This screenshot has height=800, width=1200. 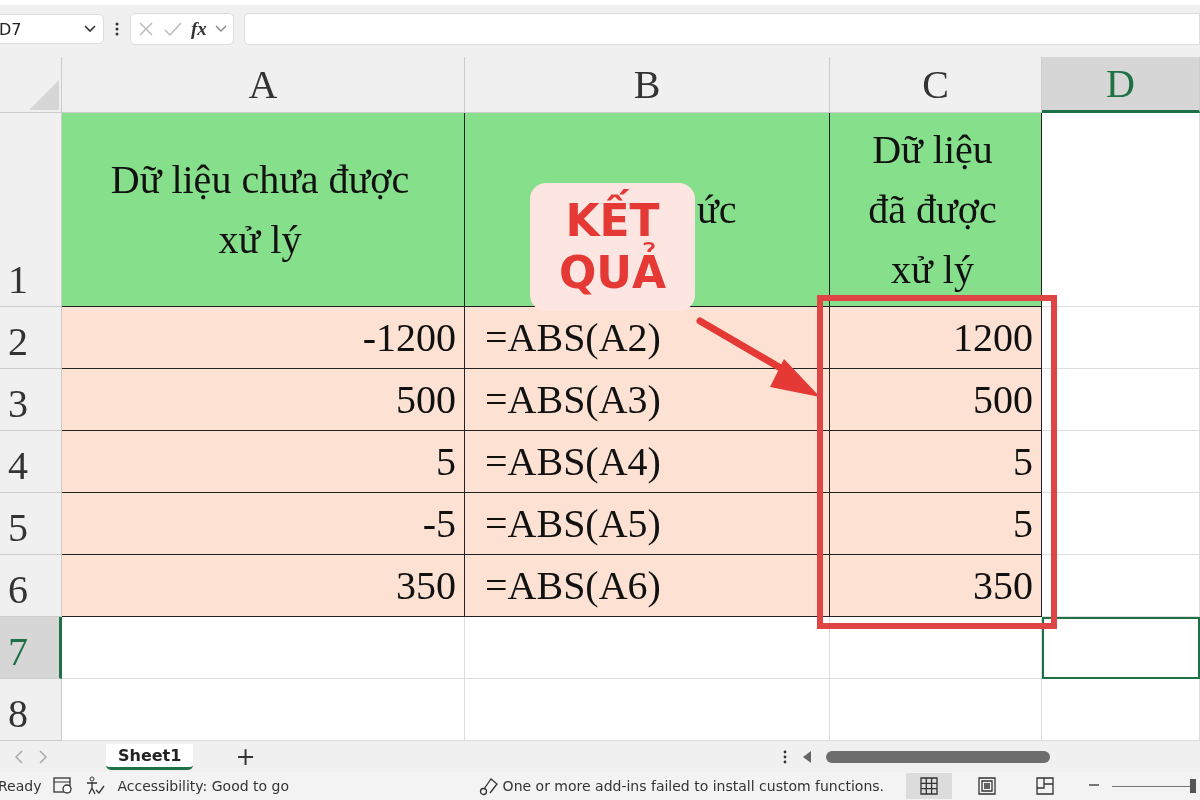 What do you see at coordinates (806, 756) in the screenshot?
I see `scroll-left-icon` at bounding box center [806, 756].